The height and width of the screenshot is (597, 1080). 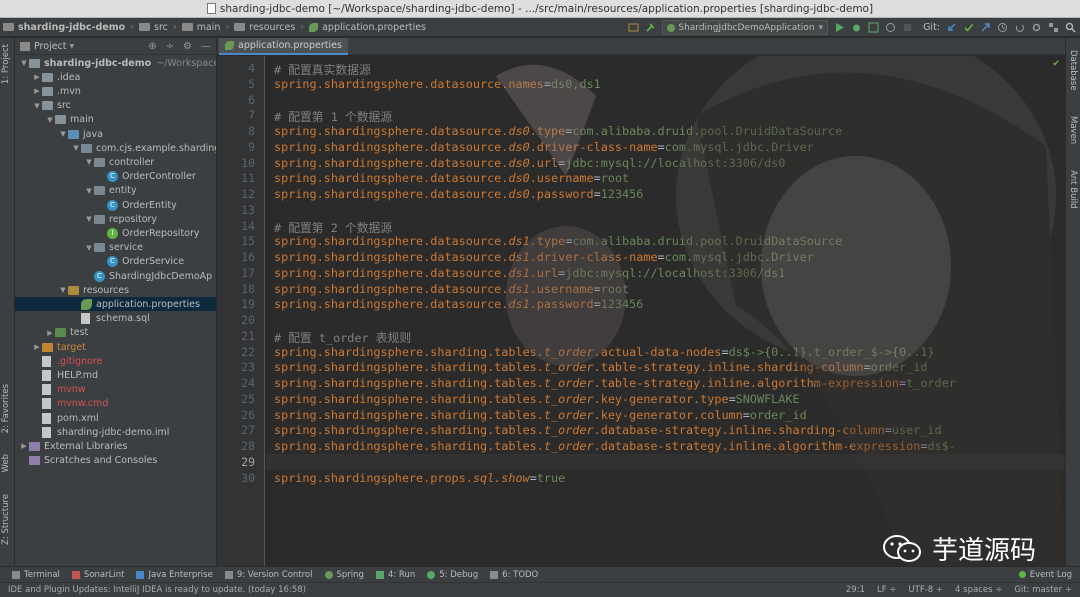 I want to click on tree-item: C OrderEntity, so click(x=115, y=205).